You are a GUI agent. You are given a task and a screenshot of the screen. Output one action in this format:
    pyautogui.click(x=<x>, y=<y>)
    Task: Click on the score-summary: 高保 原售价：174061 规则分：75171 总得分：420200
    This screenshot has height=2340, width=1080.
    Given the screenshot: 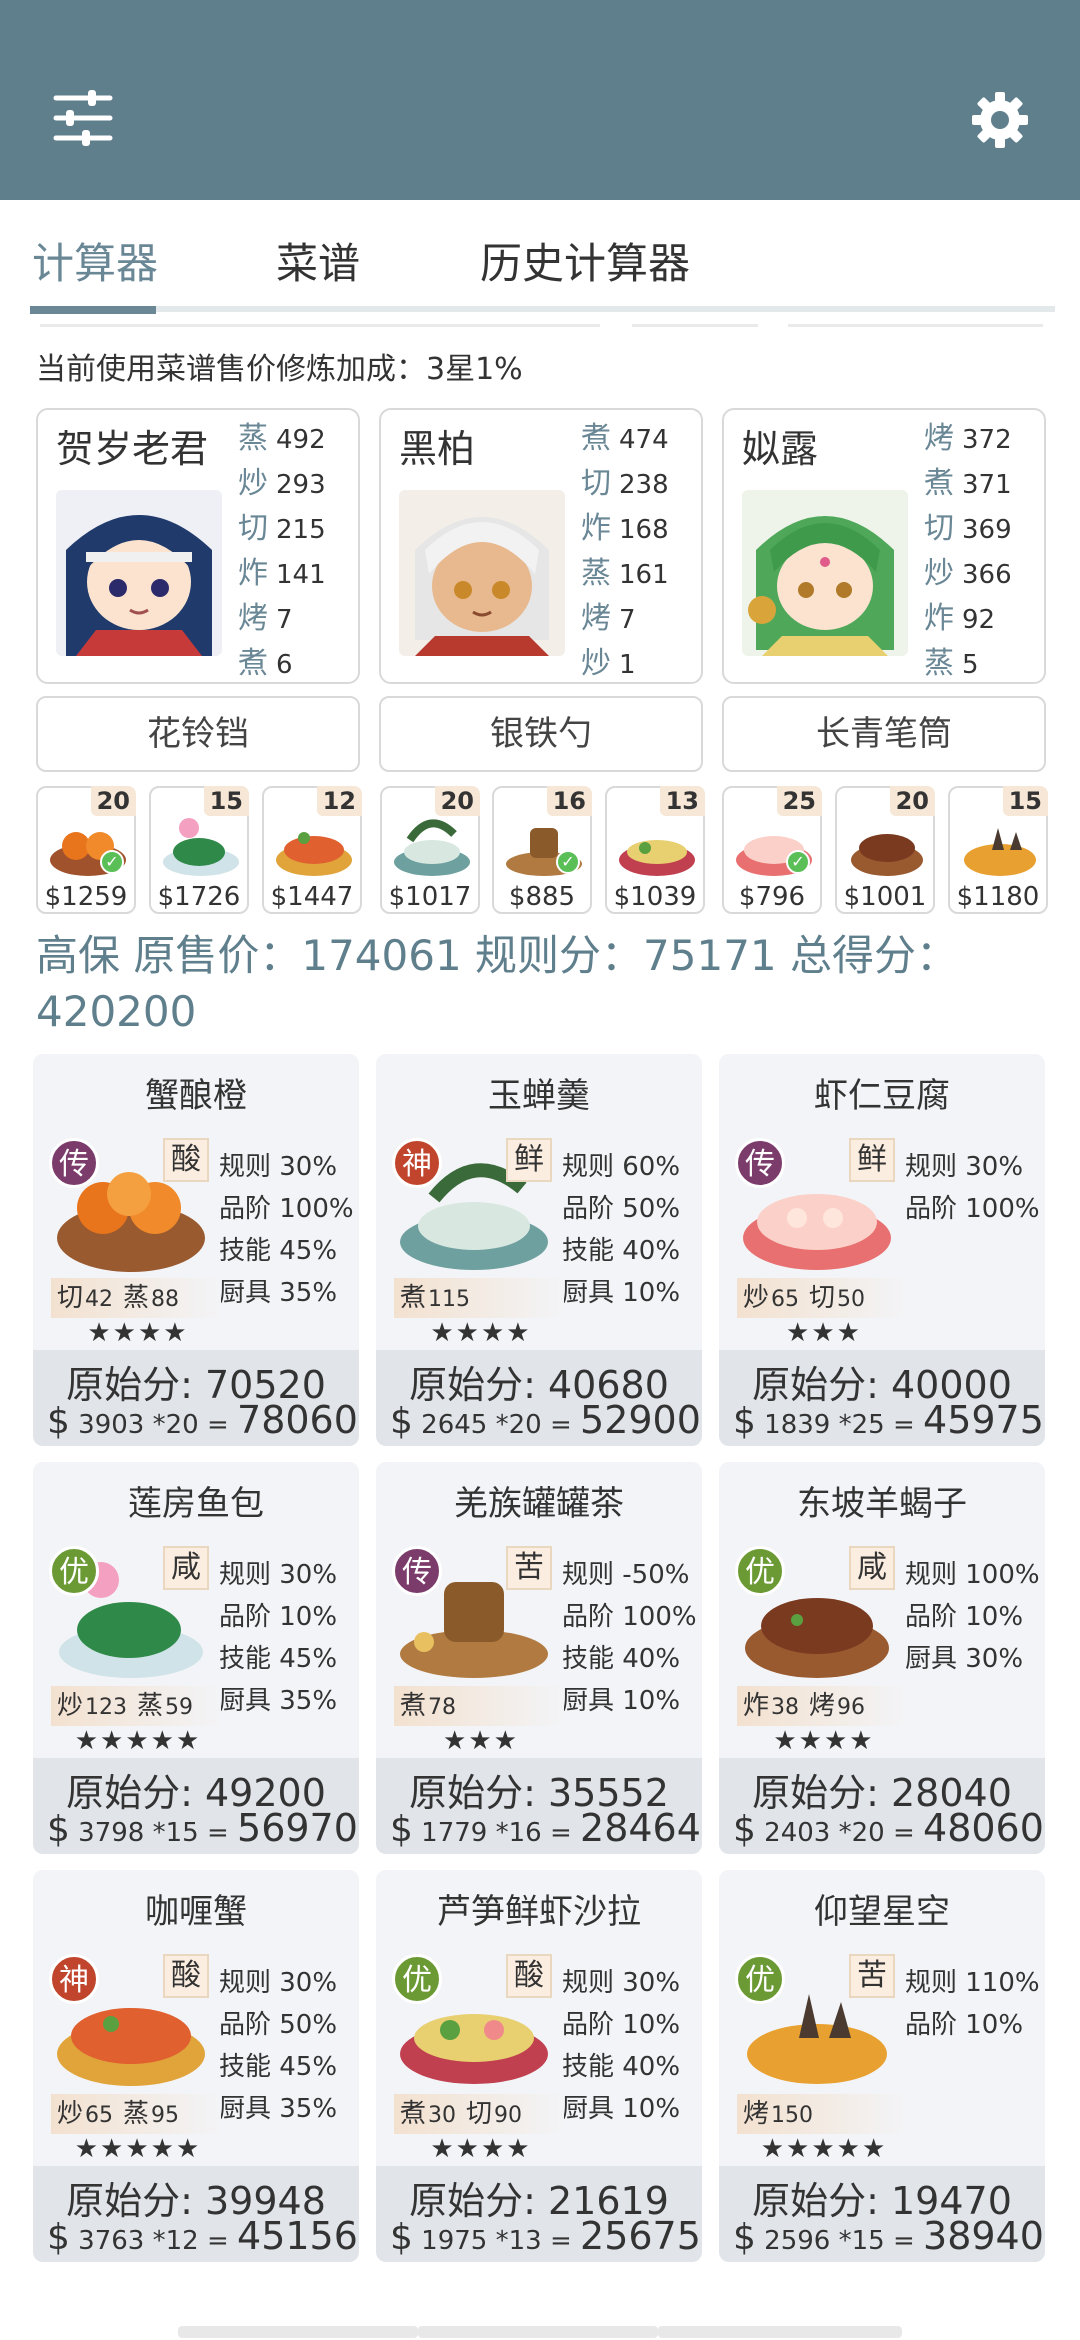 What is the action you would take?
    pyautogui.click(x=497, y=983)
    